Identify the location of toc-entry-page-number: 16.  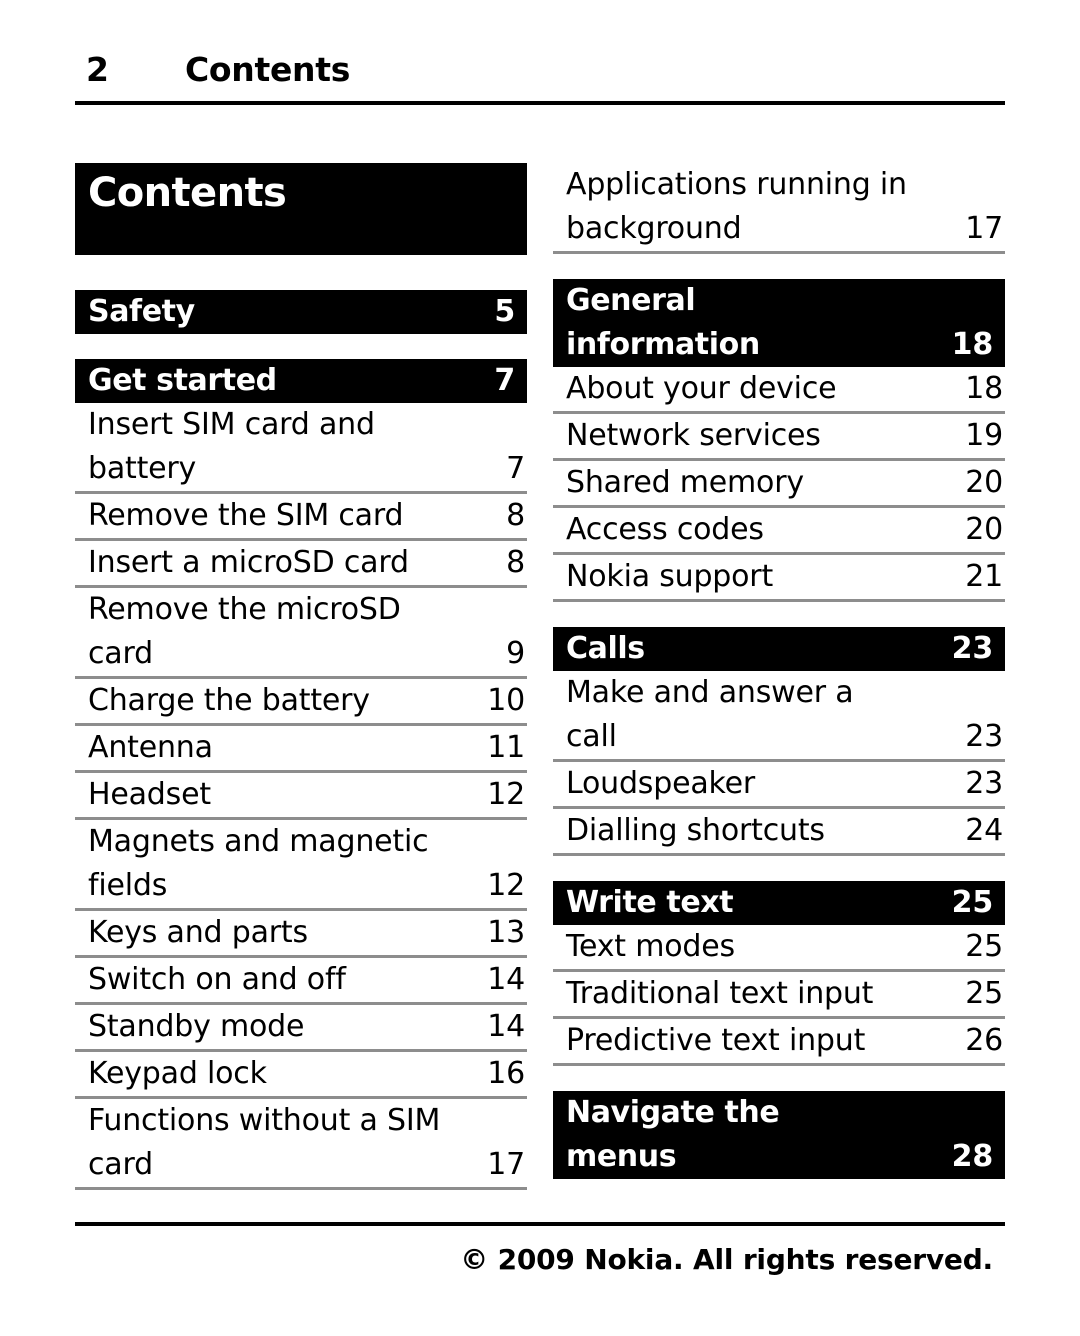
(506, 1073).